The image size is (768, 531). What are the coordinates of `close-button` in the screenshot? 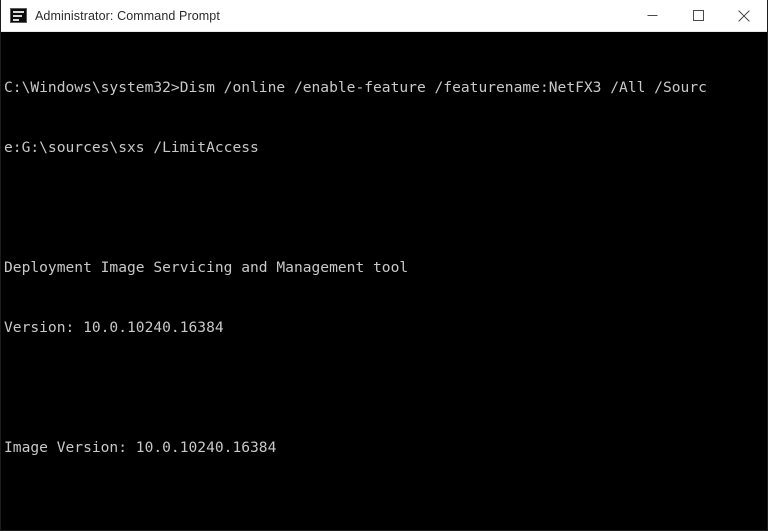 It's located at (744, 16).